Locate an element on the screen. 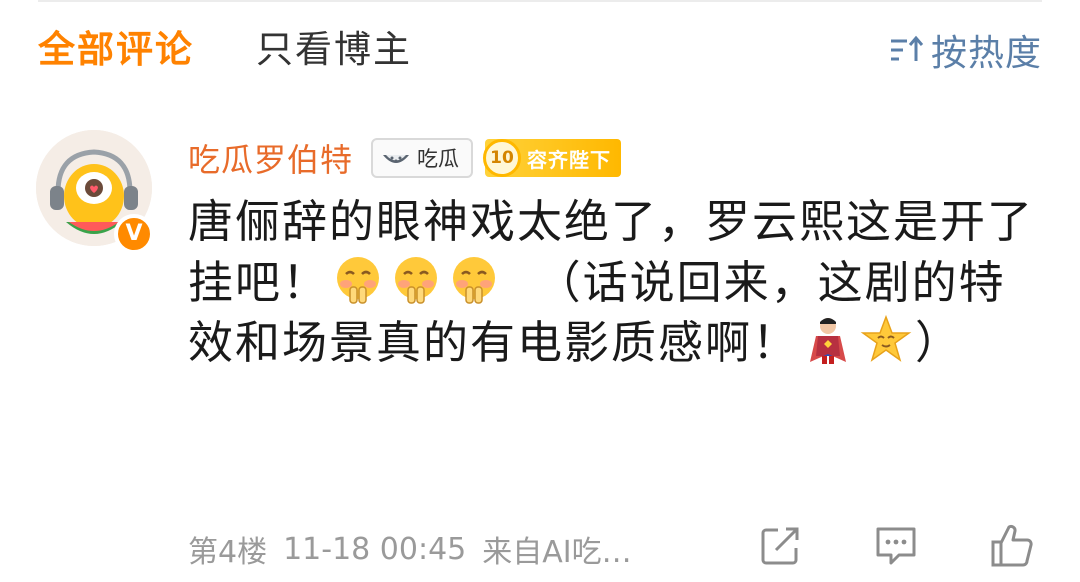 Image resolution: width=1080 pixels, height=582 pixels. sort-by-hot-button: 按热度 is located at coordinates (965, 50).